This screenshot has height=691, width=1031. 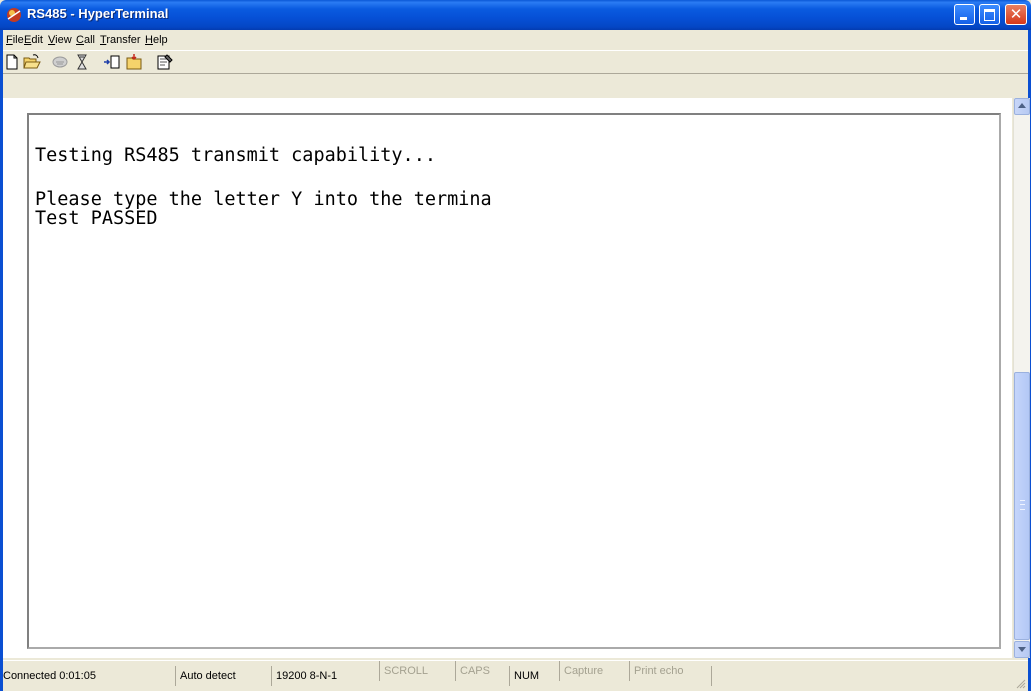 What do you see at coordinates (223, 676) in the screenshot?
I see `status-emulation: Auto detect` at bounding box center [223, 676].